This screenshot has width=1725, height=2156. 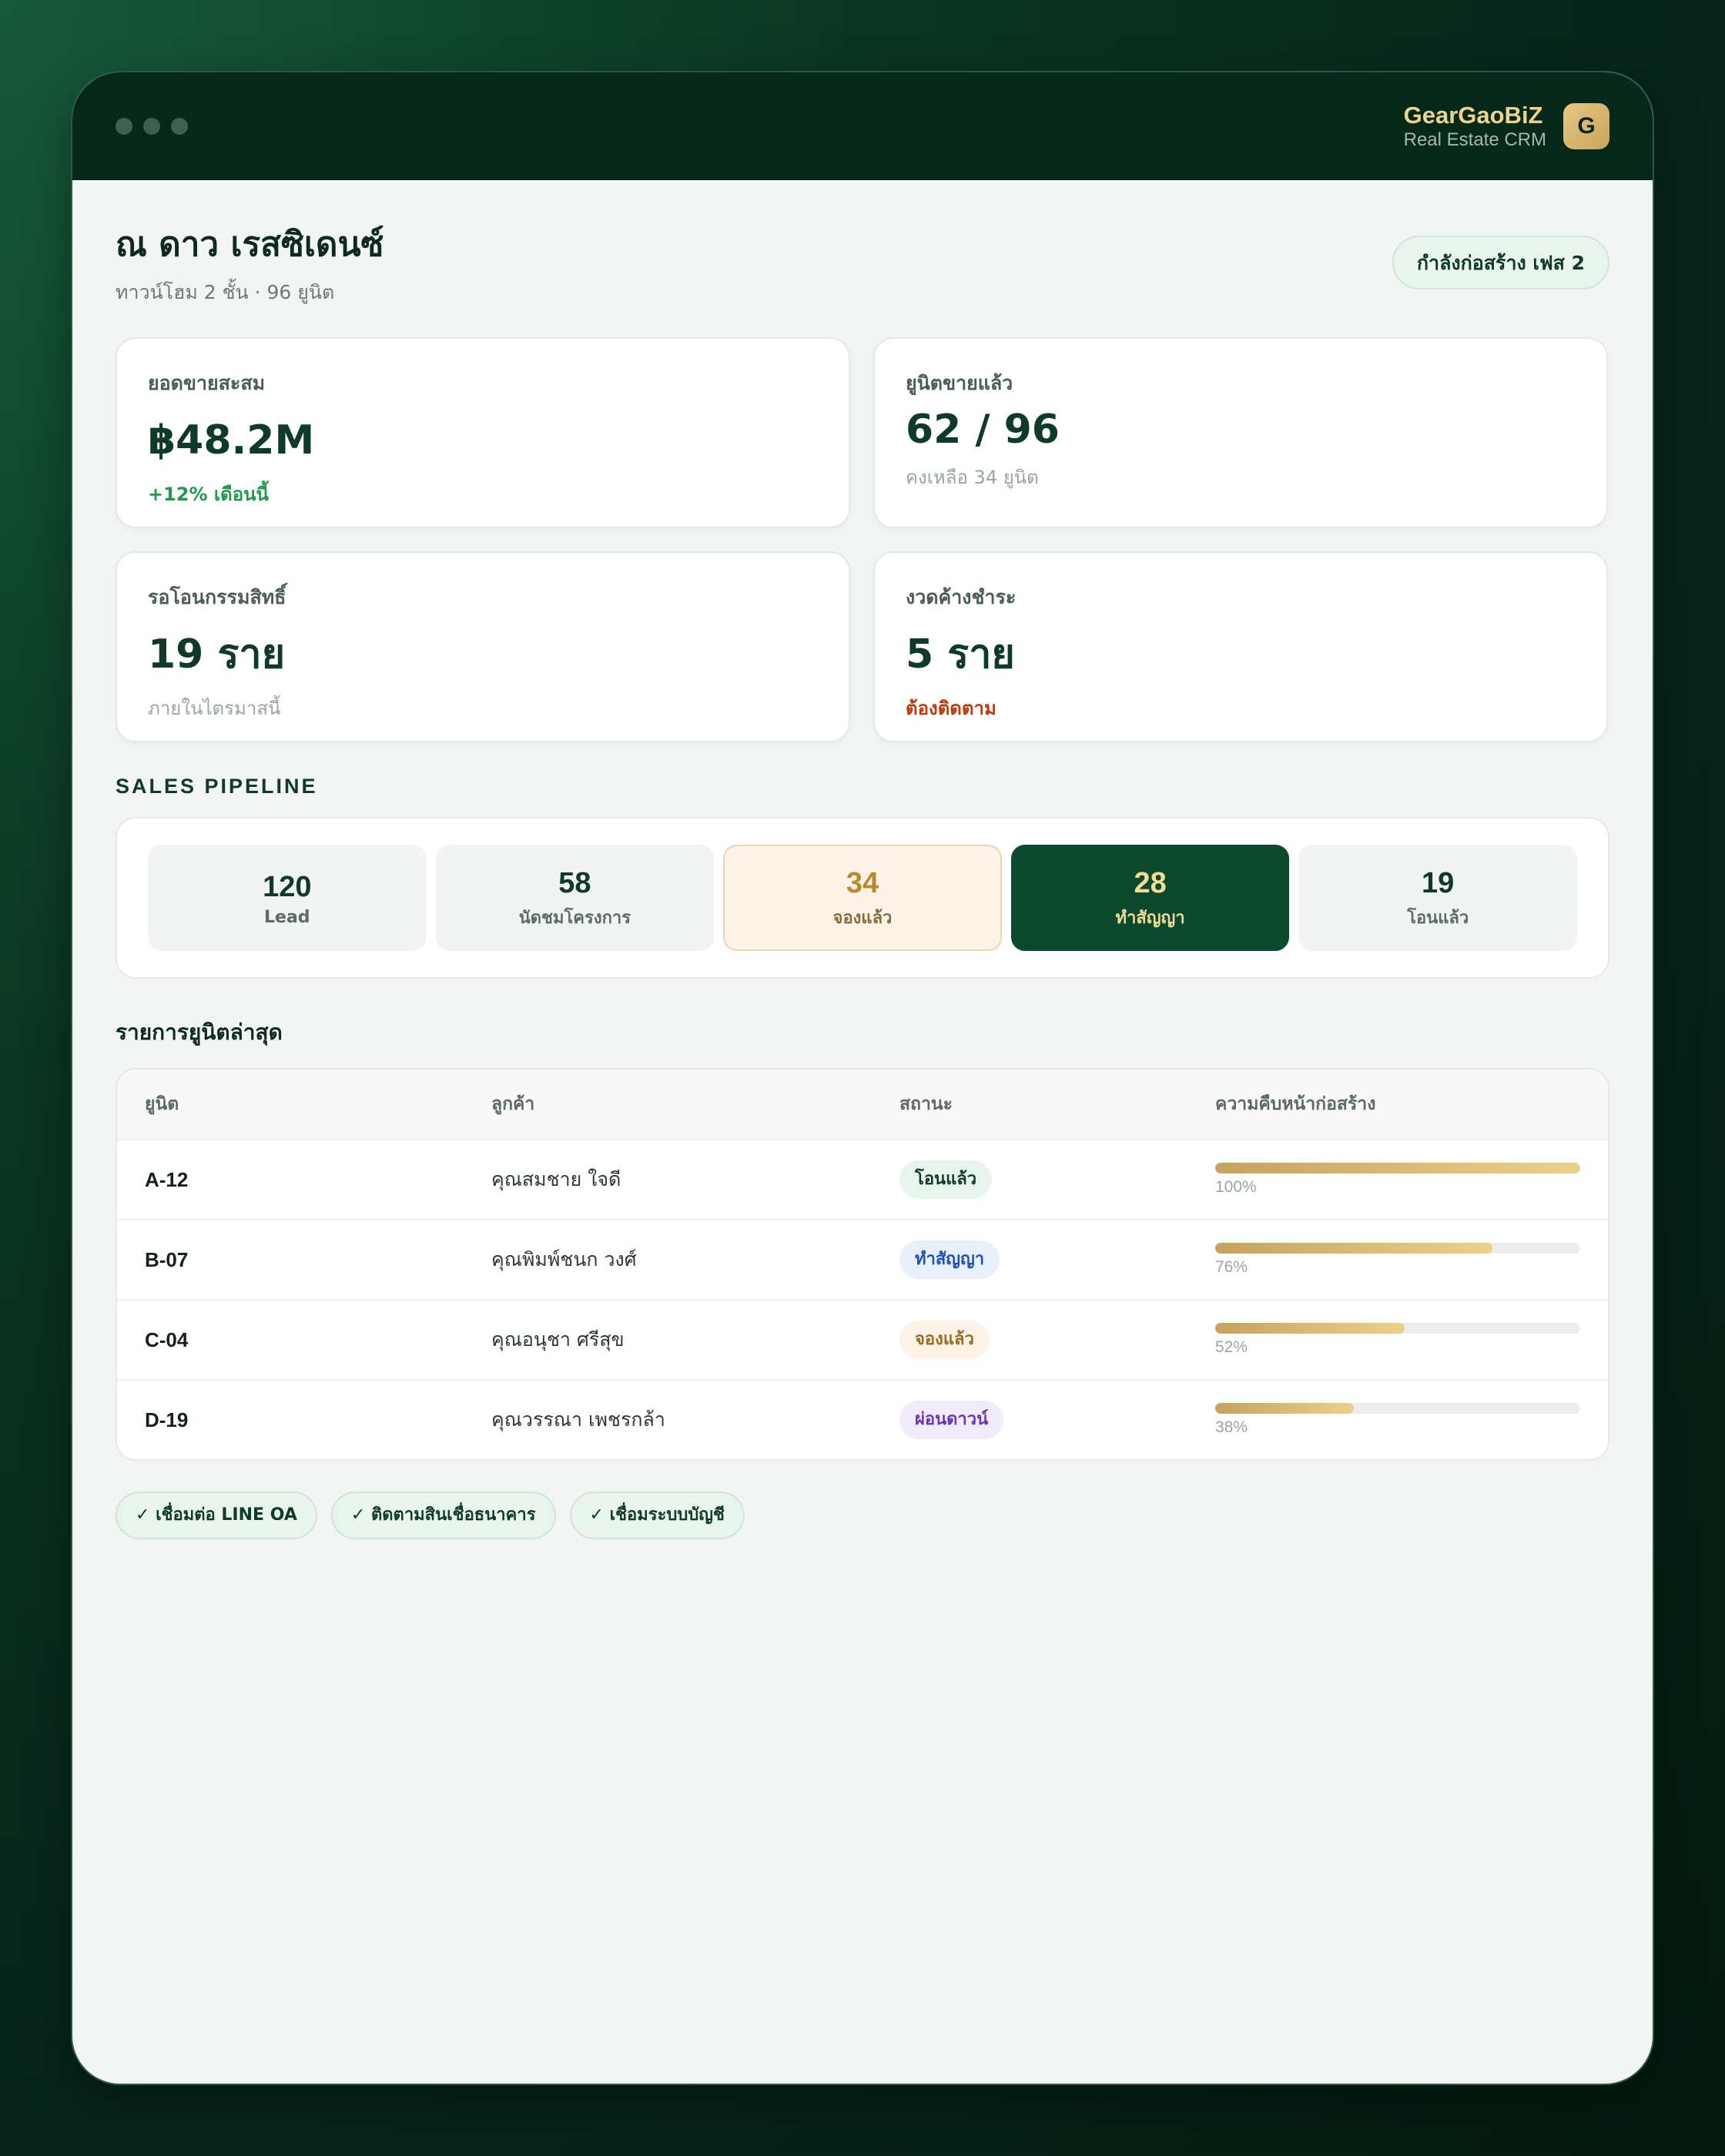 I want to click on stage-label: นัดชมโครงการ, so click(x=574, y=918).